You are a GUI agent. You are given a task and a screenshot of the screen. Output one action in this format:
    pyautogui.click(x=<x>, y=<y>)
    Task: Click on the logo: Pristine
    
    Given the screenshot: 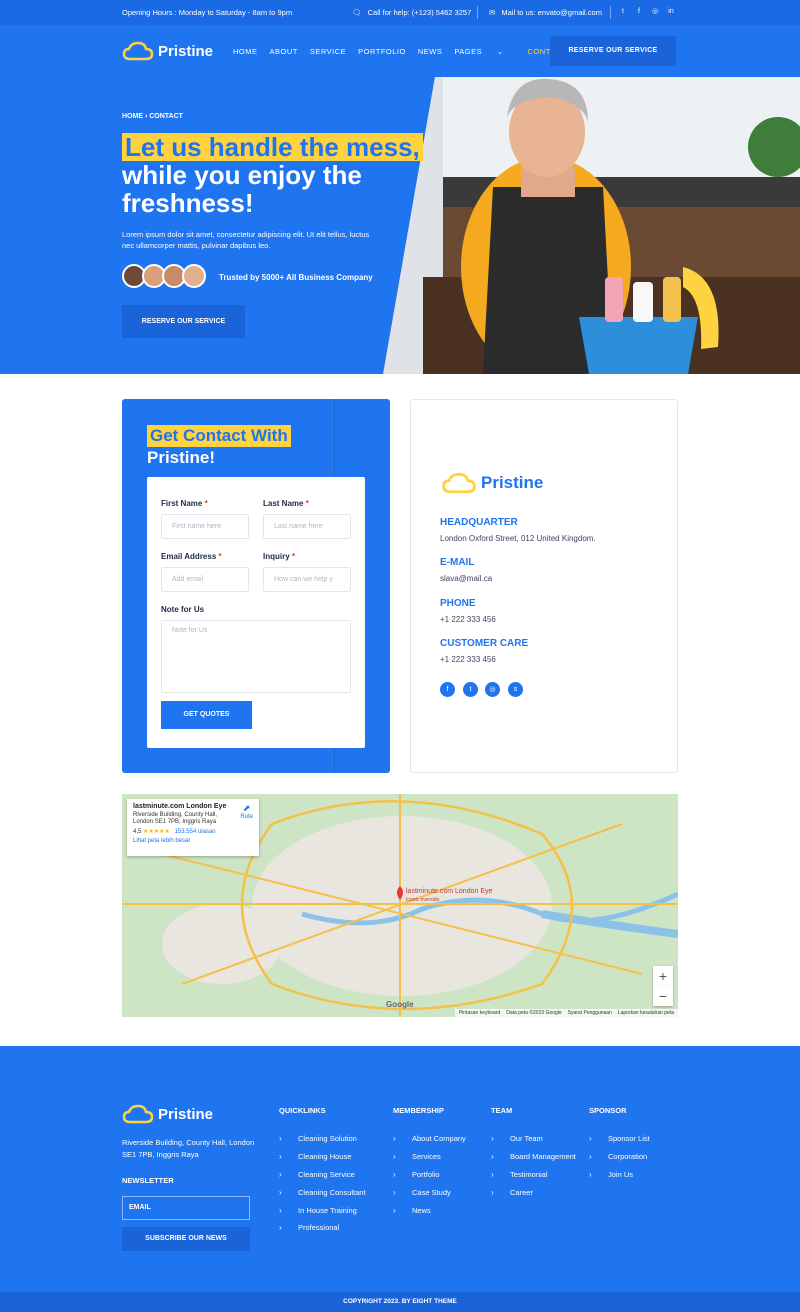 What is the action you would take?
    pyautogui.click(x=167, y=51)
    